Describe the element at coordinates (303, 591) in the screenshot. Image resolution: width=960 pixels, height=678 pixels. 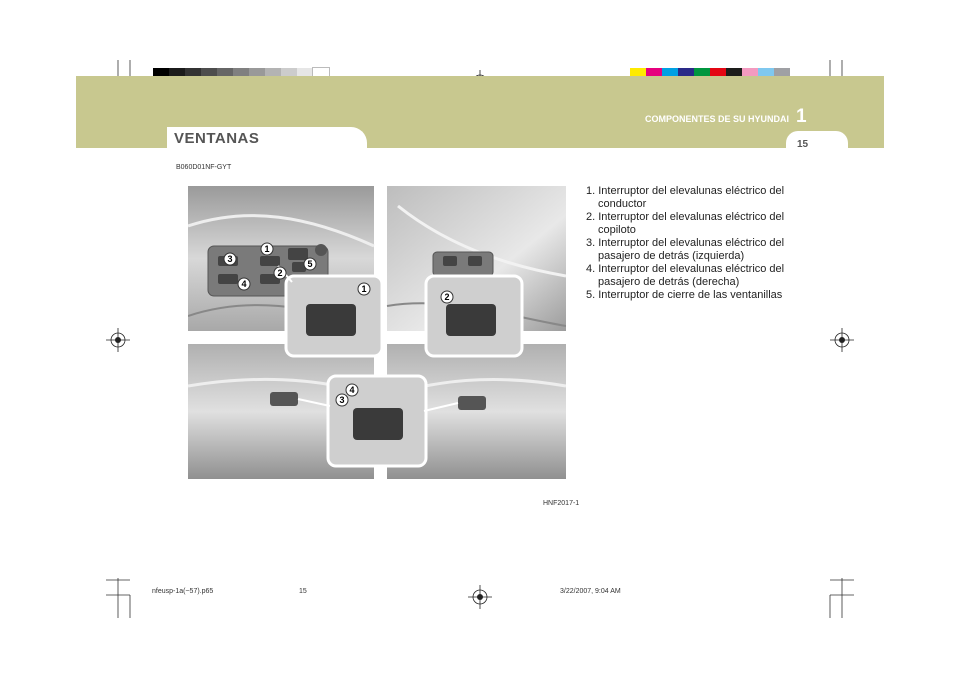
I see `footer-page: 15` at that location.